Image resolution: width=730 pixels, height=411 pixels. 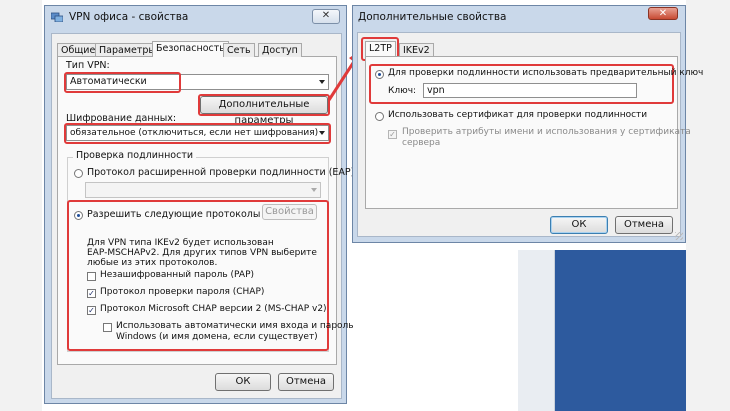 What do you see at coordinates (379, 116) in the screenshot?
I see `certificate-radio` at bounding box center [379, 116].